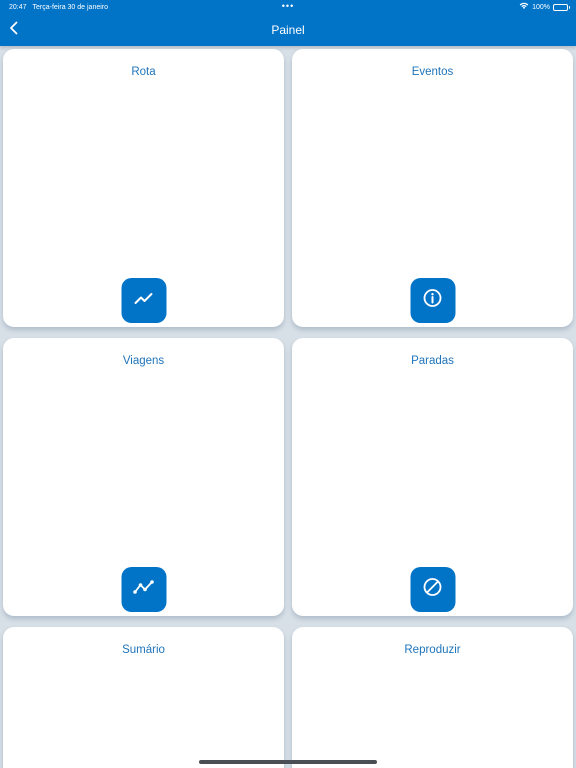 The width and height of the screenshot is (576, 768). I want to click on wifi-icon, so click(524, 7).